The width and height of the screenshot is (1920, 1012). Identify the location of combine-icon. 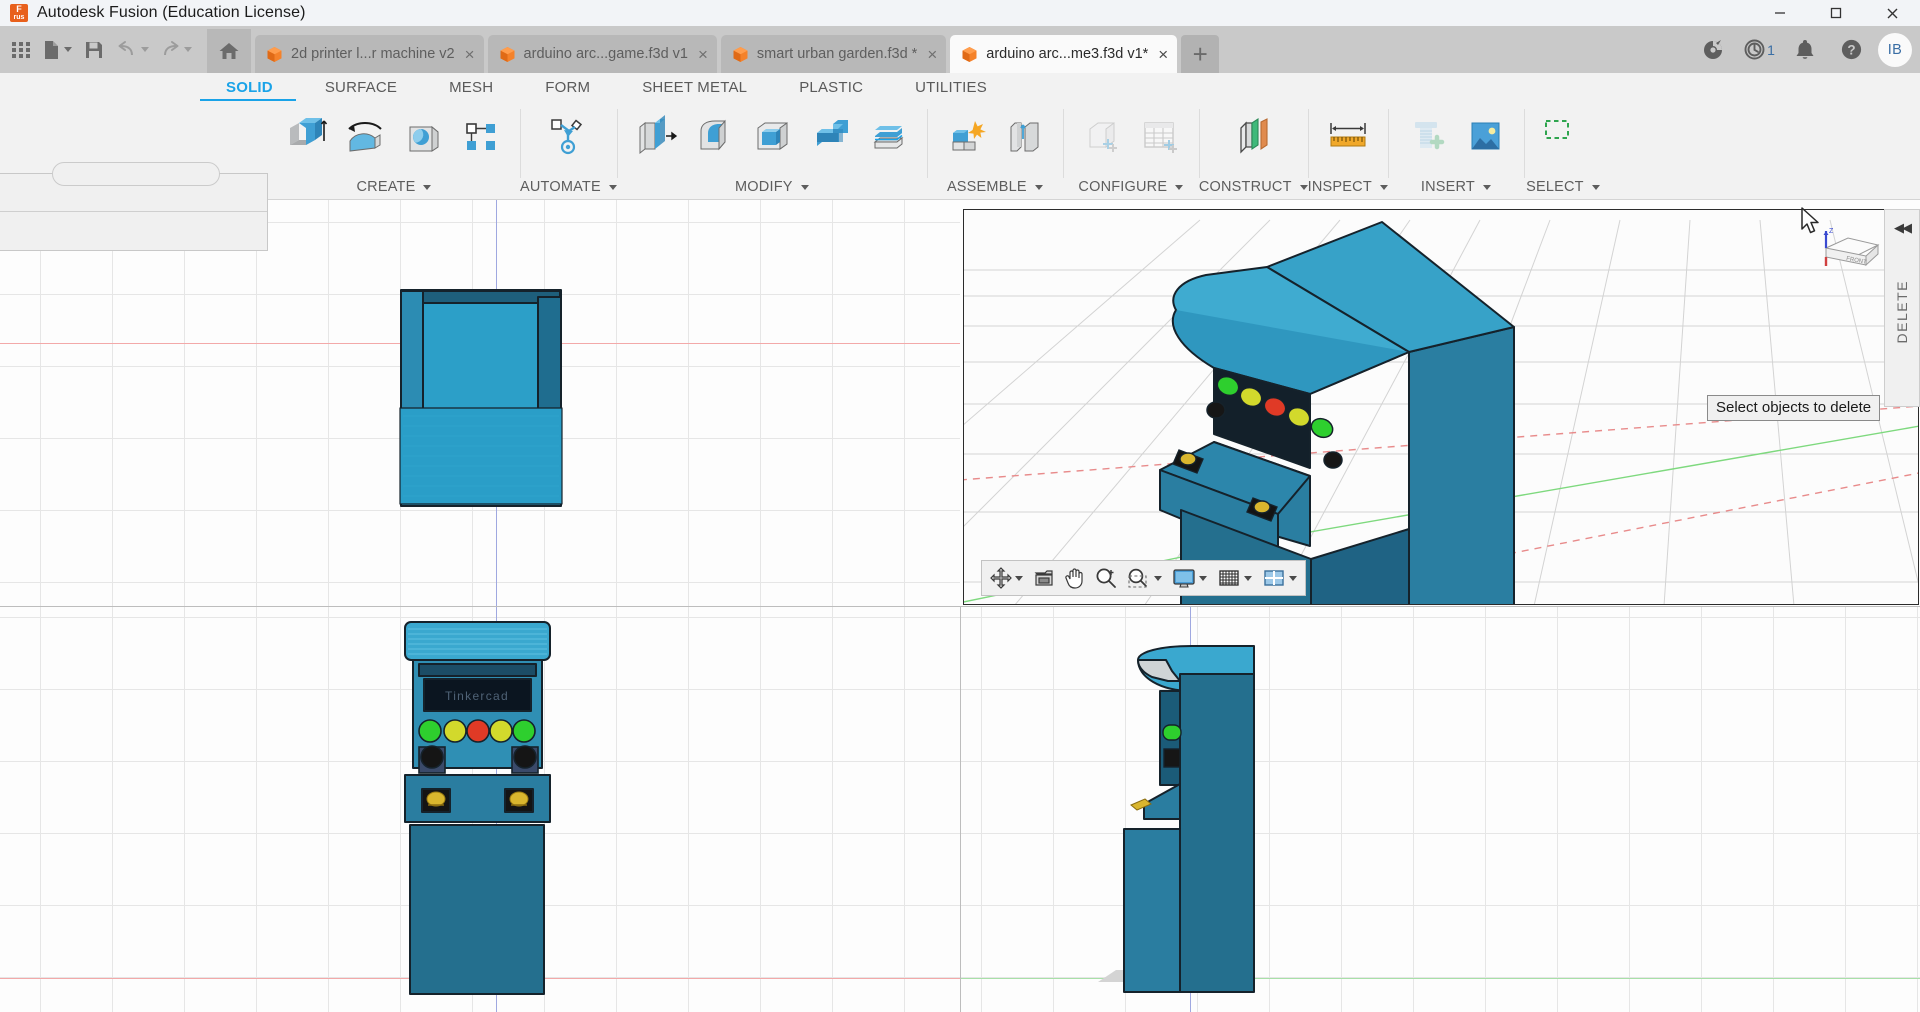
(830, 136).